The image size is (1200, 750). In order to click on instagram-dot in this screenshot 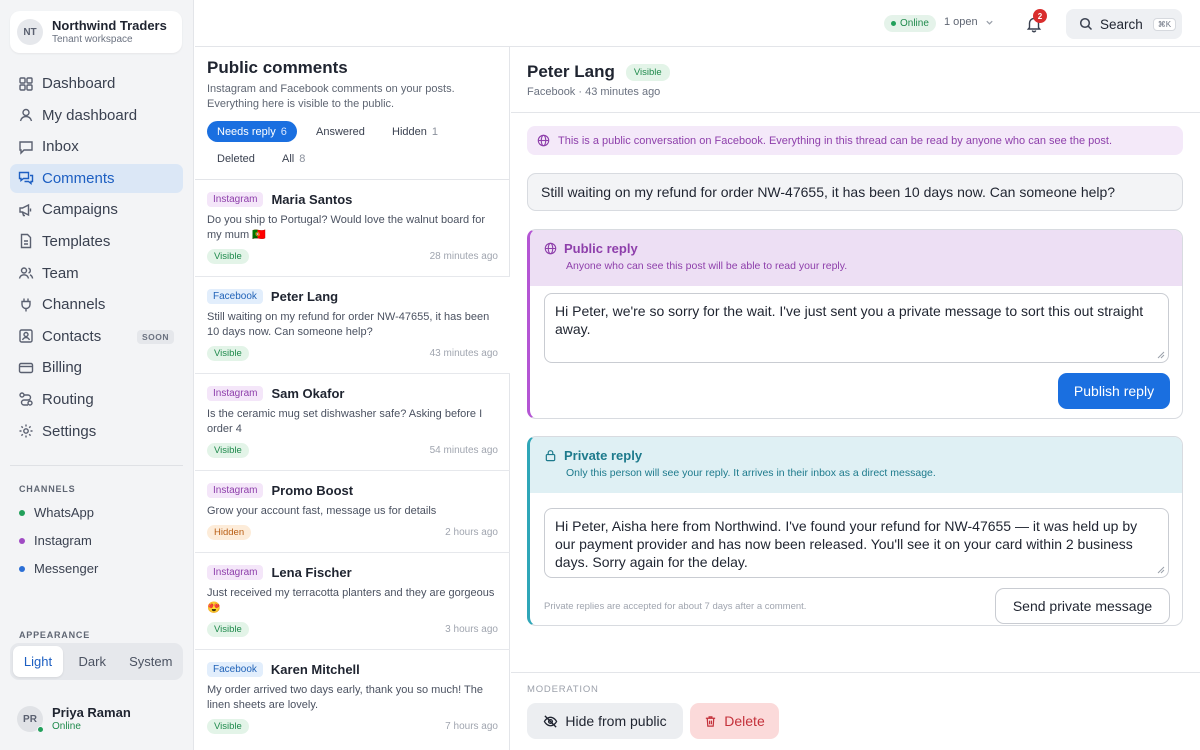, I will do `click(22, 540)`.